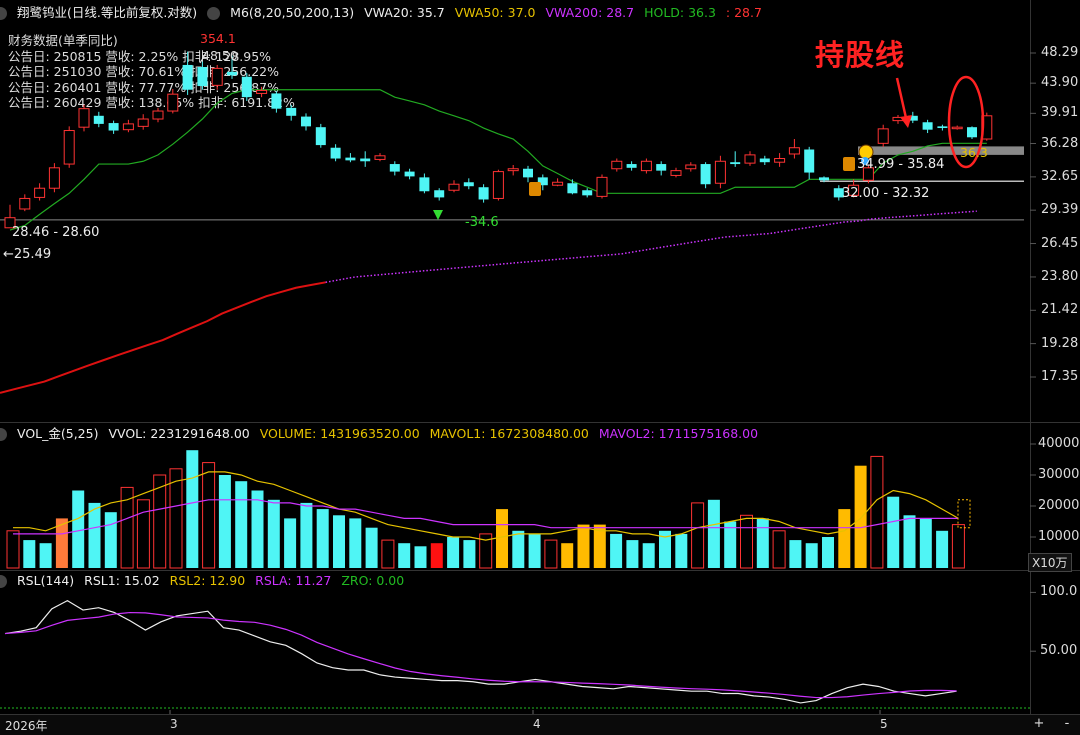 Image resolution: width=1080 pixels, height=735 pixels. I want to click on zoom-in-button: +, so click(1039, 724).